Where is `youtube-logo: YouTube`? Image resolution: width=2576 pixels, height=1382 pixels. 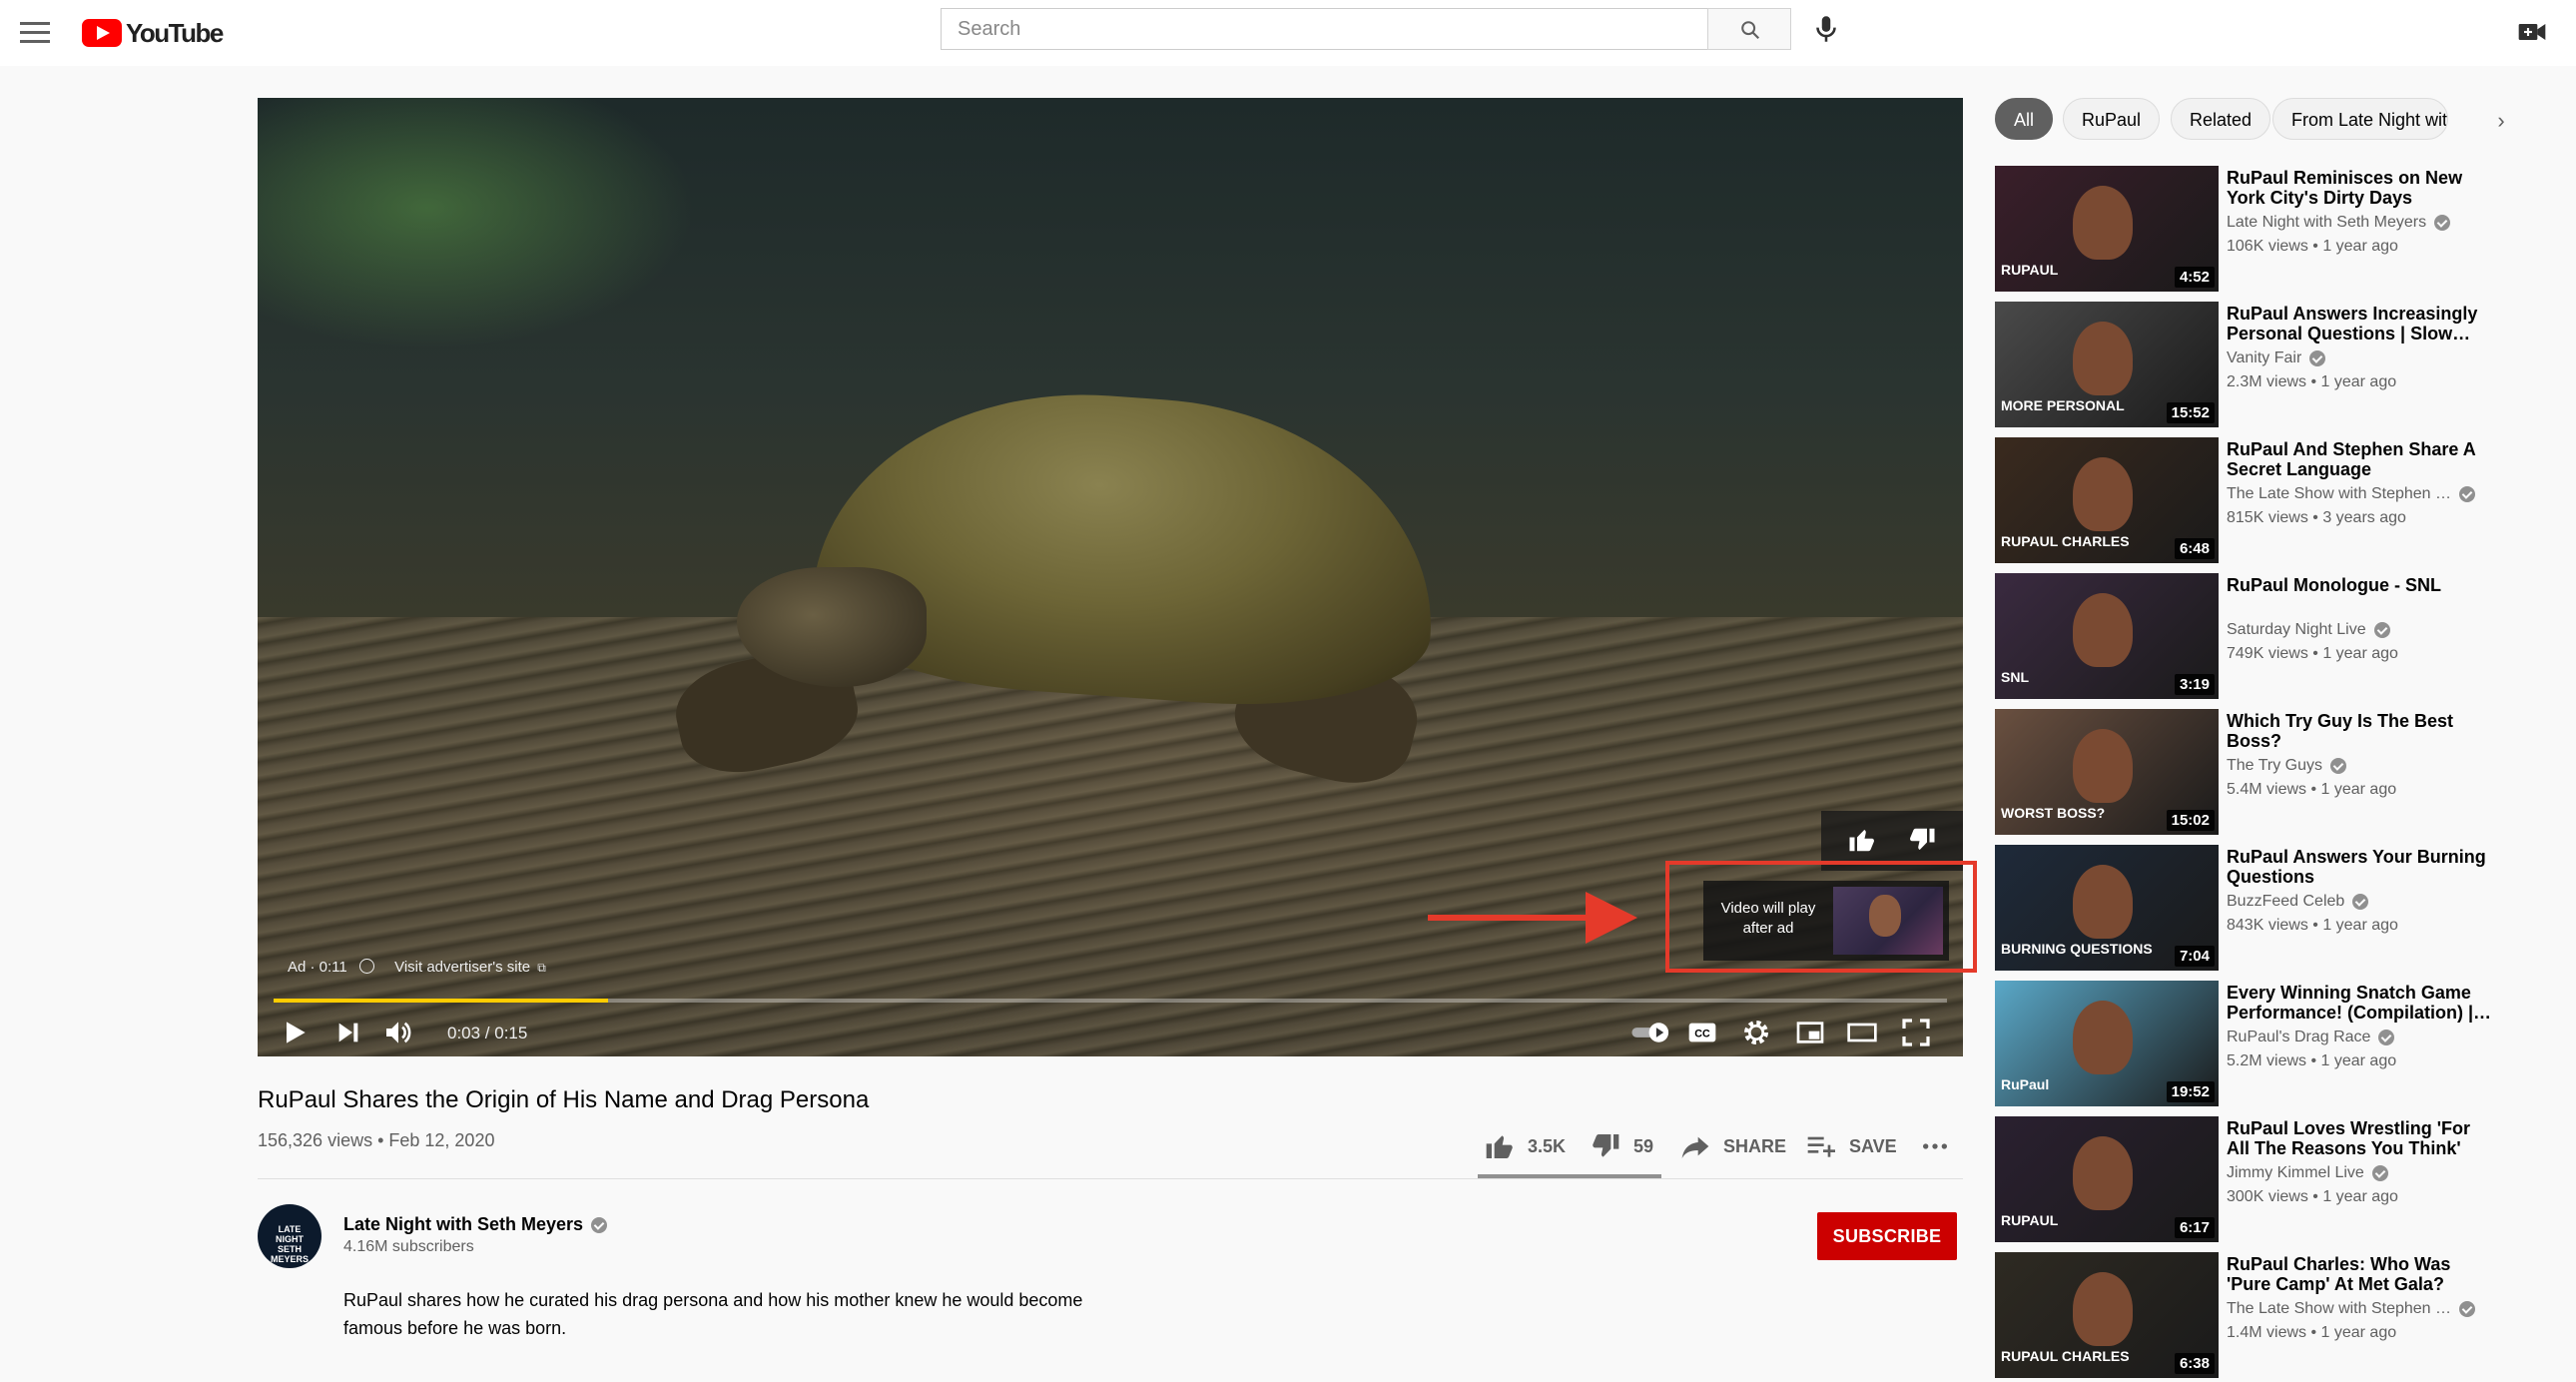
youtube-logo: YouTube is located at coordinates (153, 33).